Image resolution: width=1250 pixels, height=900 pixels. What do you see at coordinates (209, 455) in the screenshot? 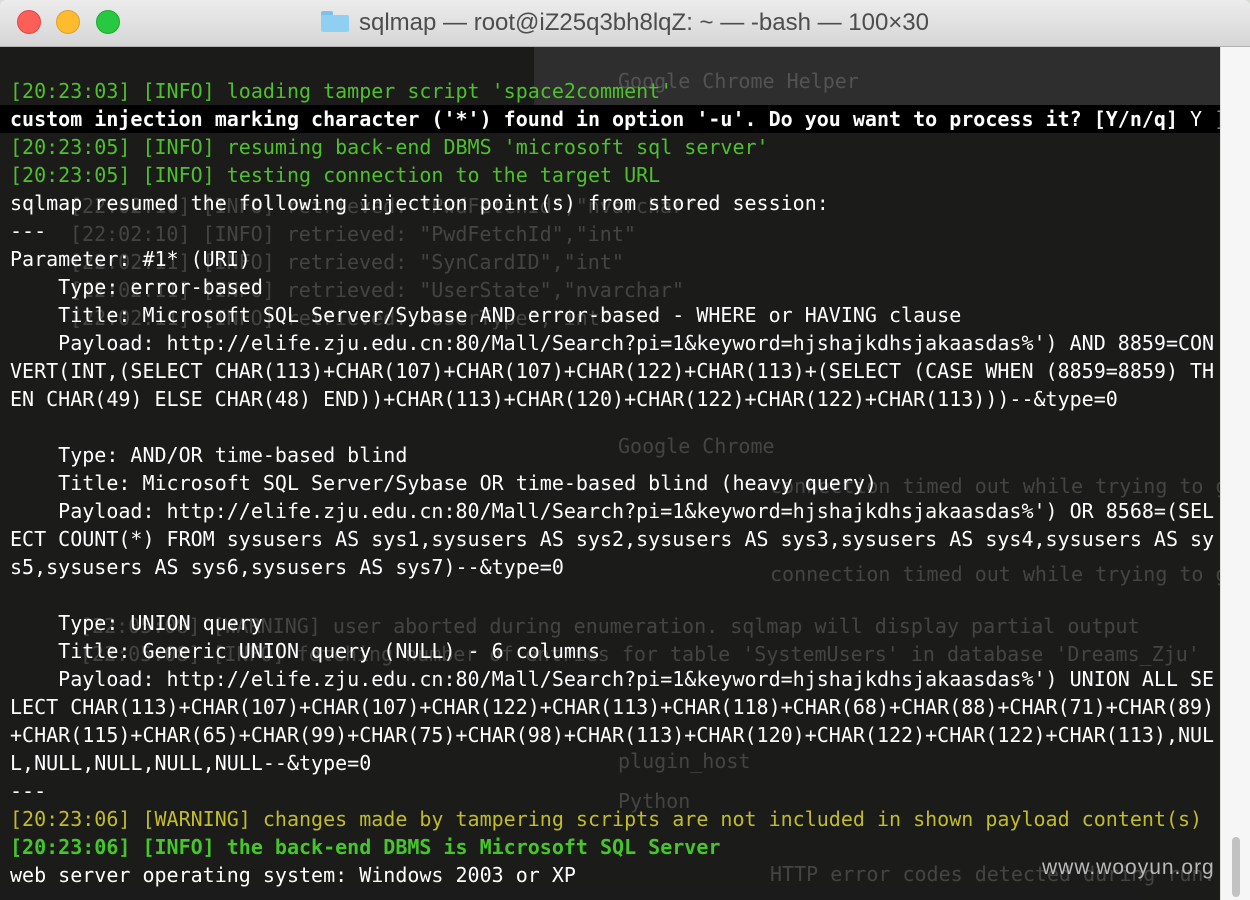
I see `output-line-text: Type: AND/OR time-based blind` at bounding box center [209, 455].